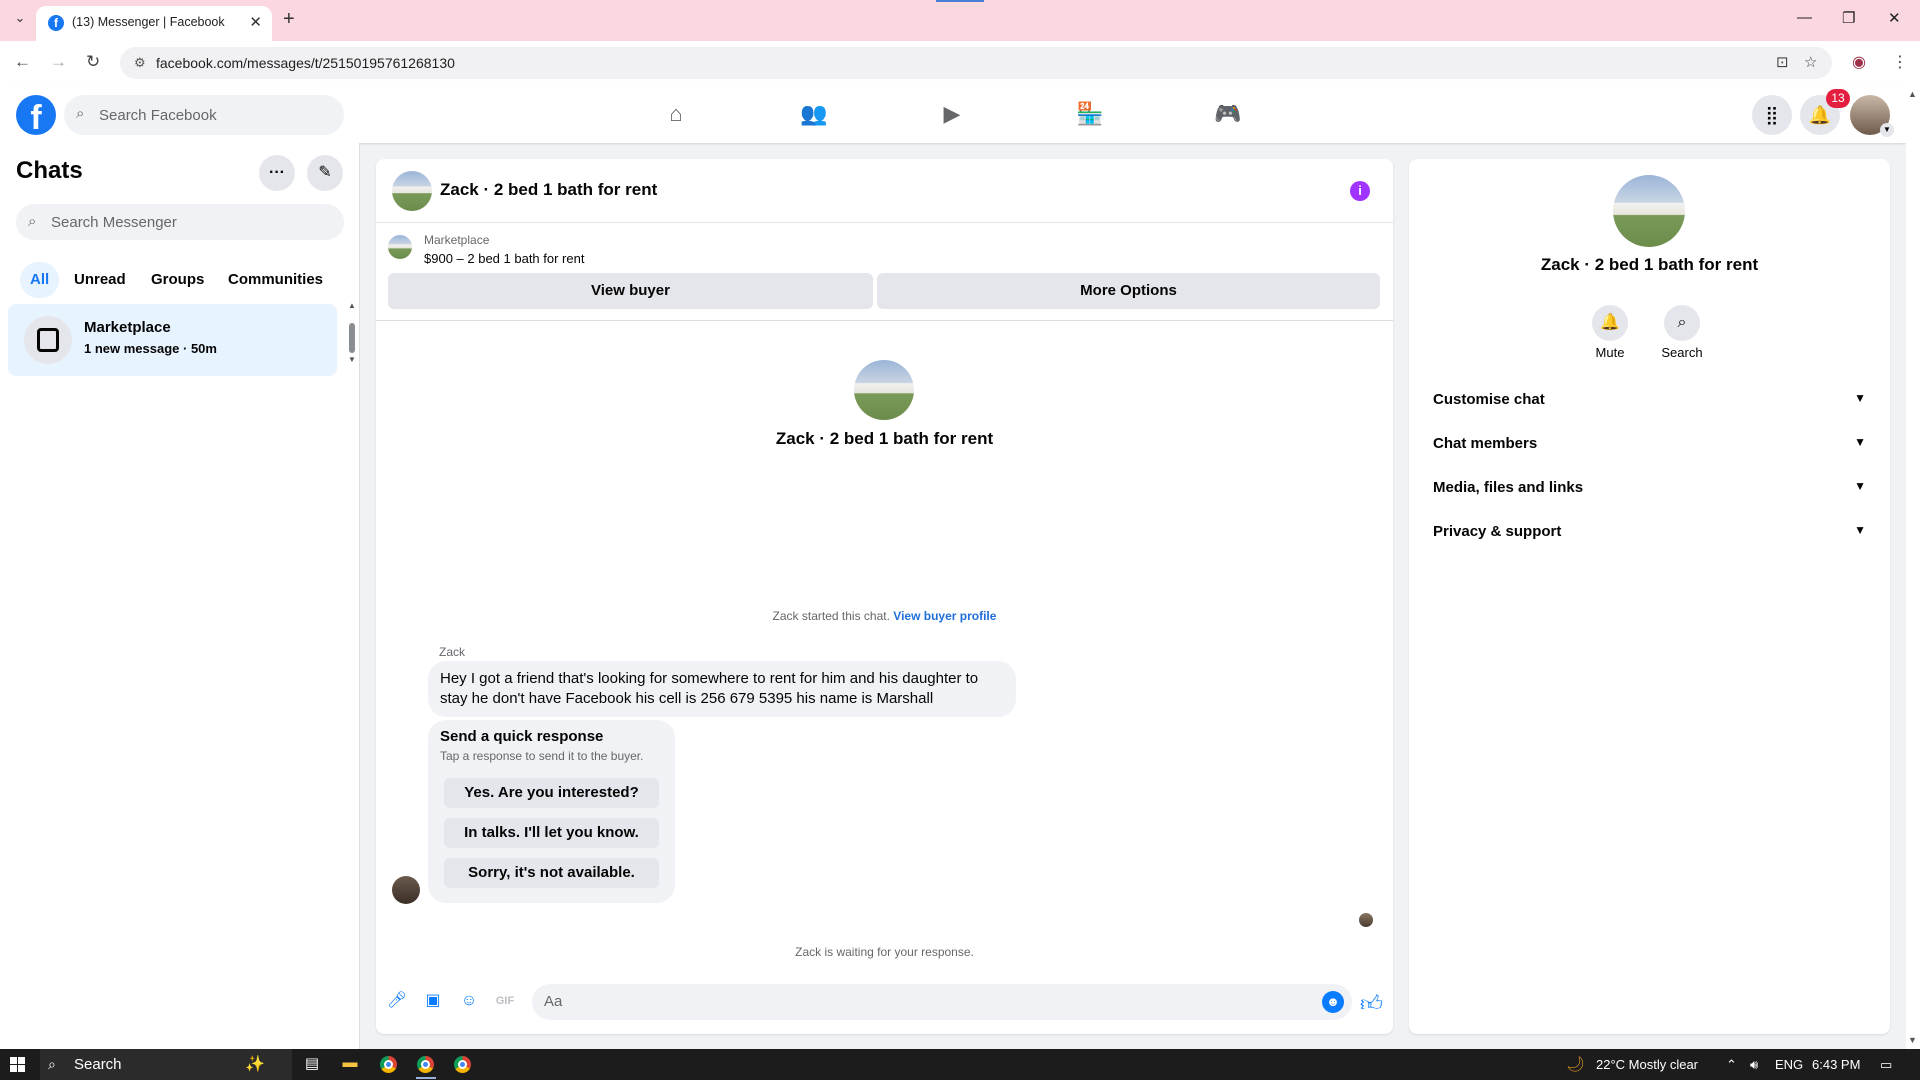  What do you see at coordinates (1647, 1064) in the screenshot?
I see `weather-text: 22°C Mostly clear` at bounding box center [1647, 1064].